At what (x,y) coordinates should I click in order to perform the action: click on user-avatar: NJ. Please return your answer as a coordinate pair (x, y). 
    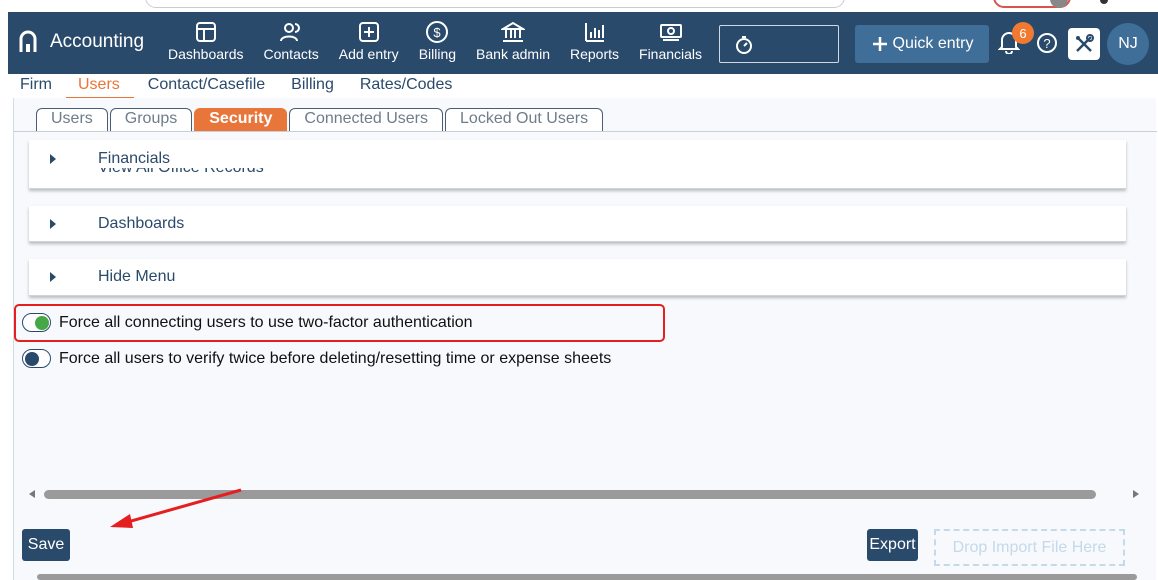
    Looking at the image, I should click on (1128, 44).